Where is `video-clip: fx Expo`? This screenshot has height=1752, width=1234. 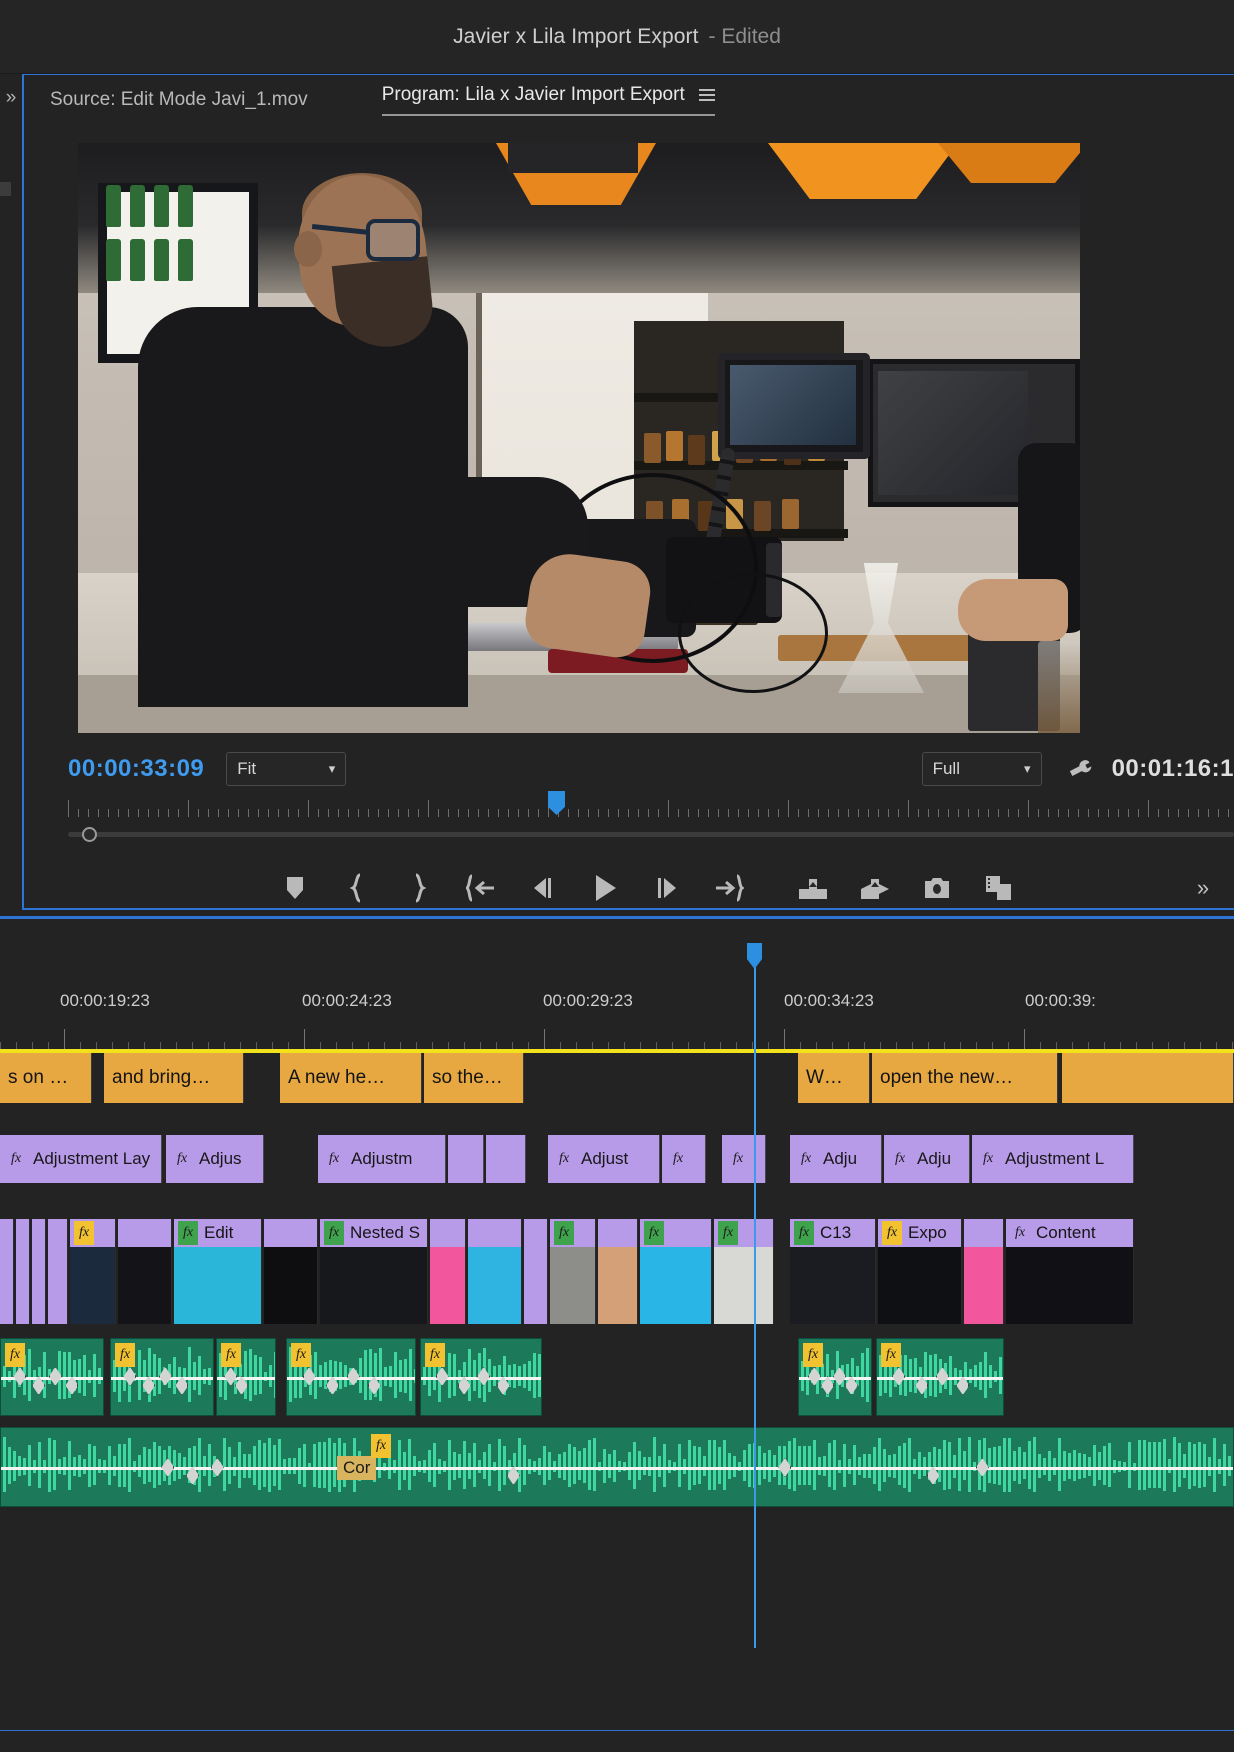
video-clip: fx Expo is located at coordinates (920, 1271).